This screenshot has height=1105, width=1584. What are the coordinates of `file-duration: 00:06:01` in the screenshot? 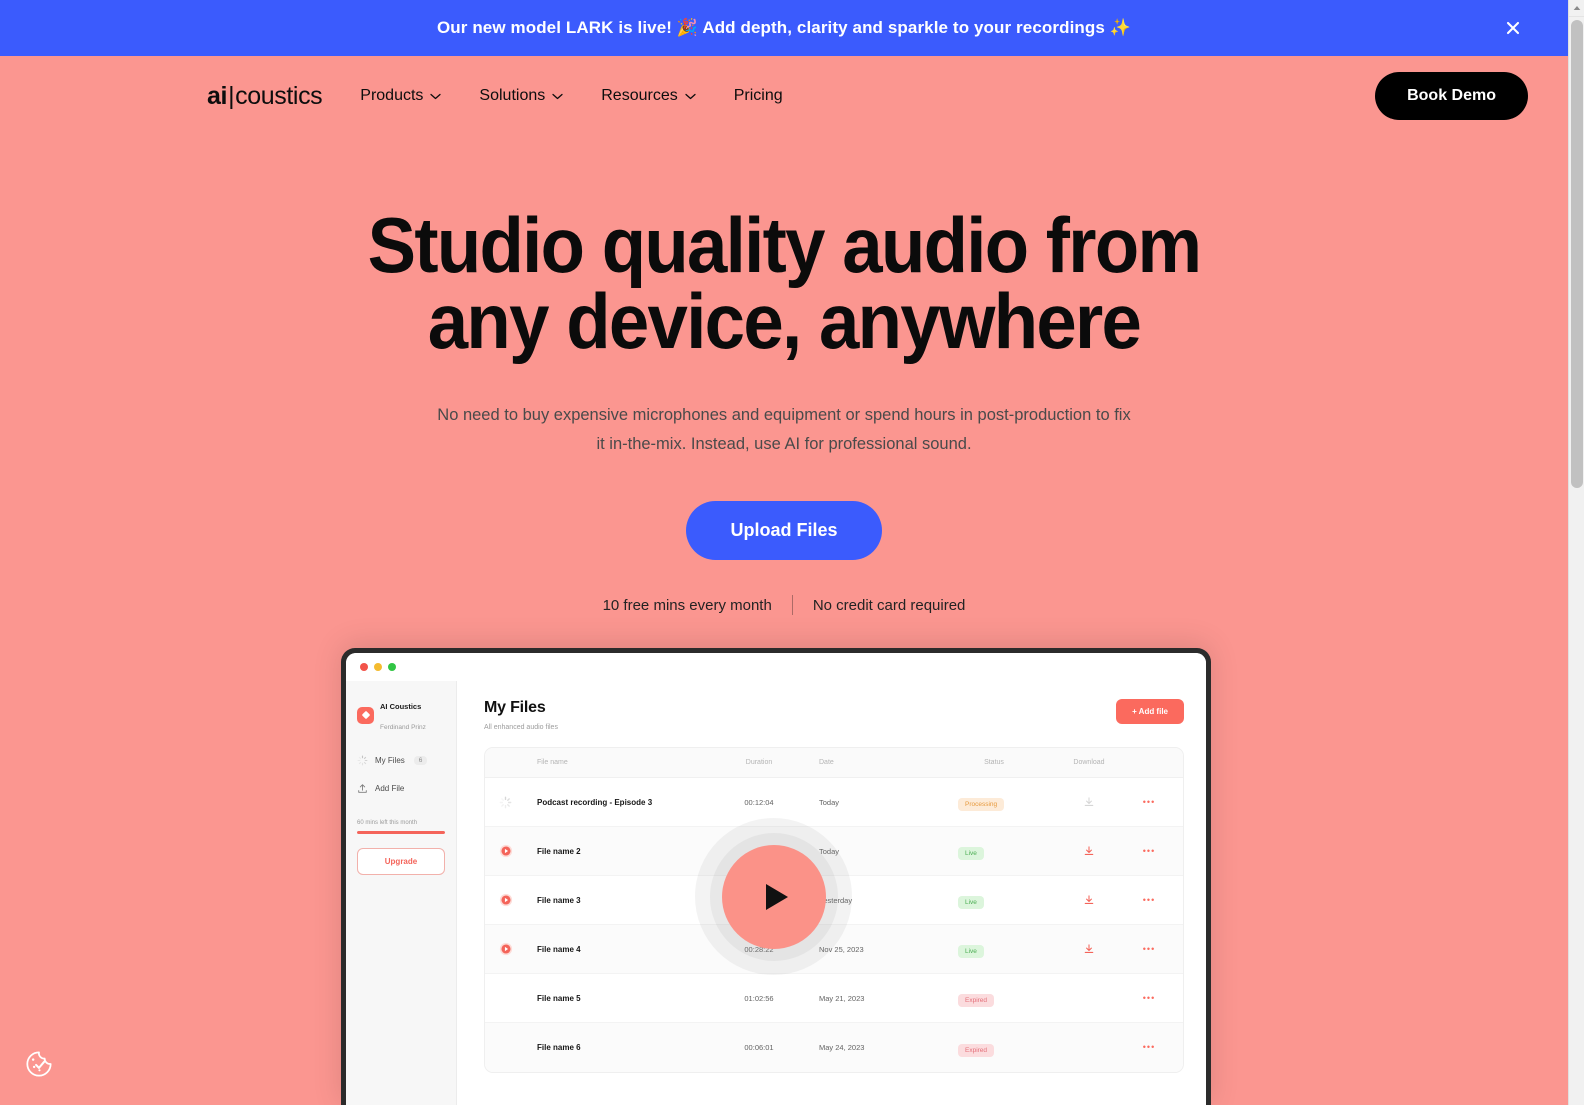 It's located at (759, 1047).